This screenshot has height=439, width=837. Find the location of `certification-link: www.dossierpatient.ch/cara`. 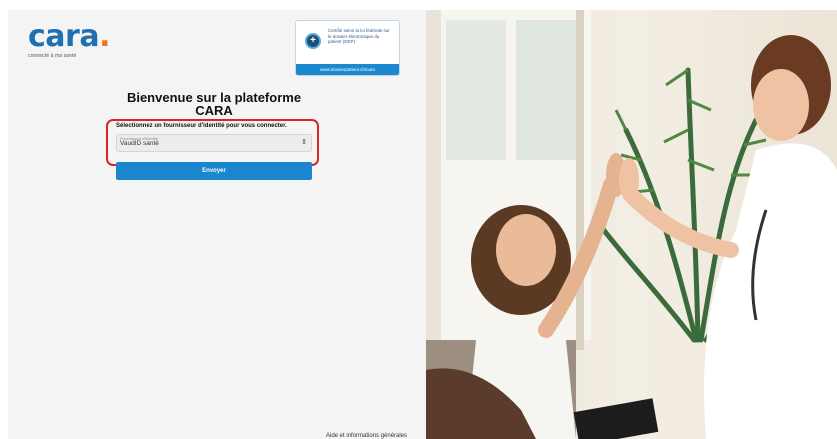

certification-link: www.dossierpatient.ch/cara is located at coordinates (347, 69).